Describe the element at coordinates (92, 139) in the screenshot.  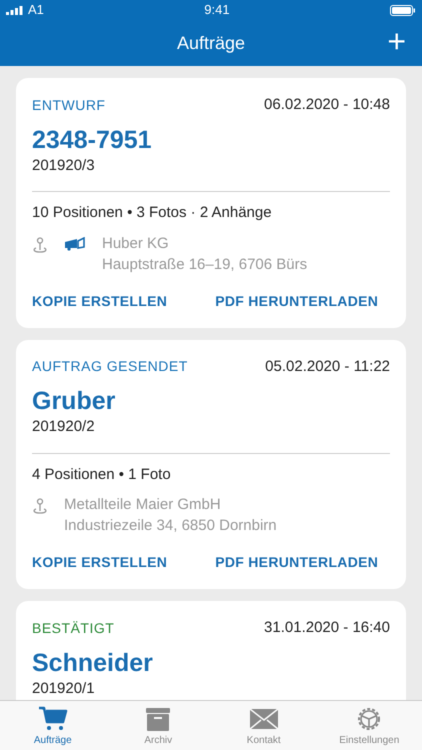
I see `order-title: 2348-7951` at that location.